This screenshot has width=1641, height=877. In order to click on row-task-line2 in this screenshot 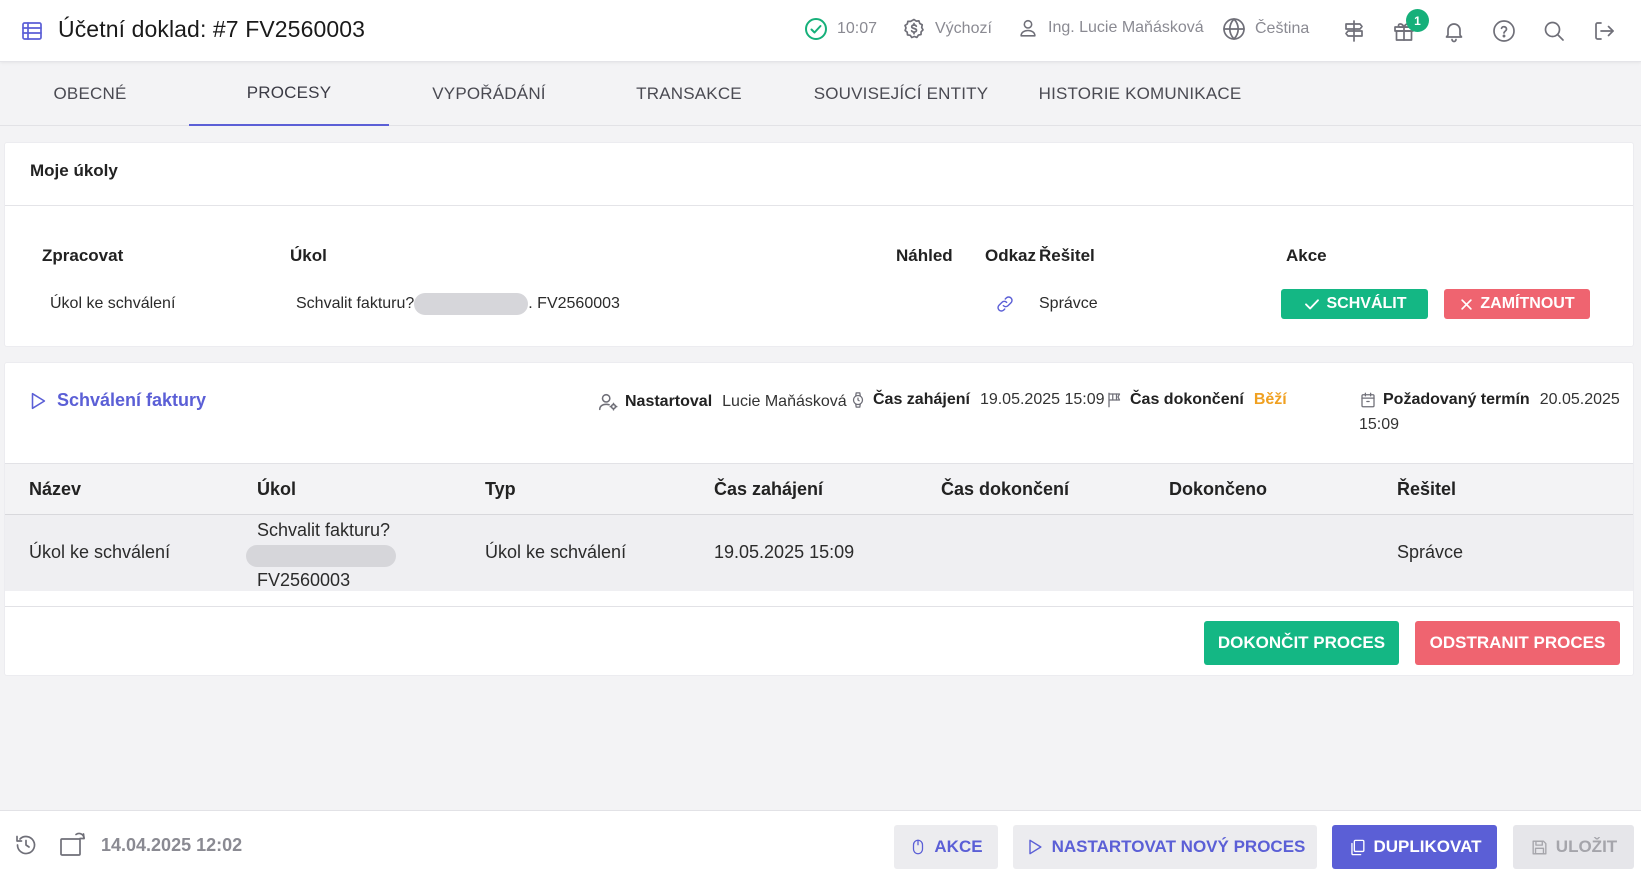, I will do `click(351, 555)`.